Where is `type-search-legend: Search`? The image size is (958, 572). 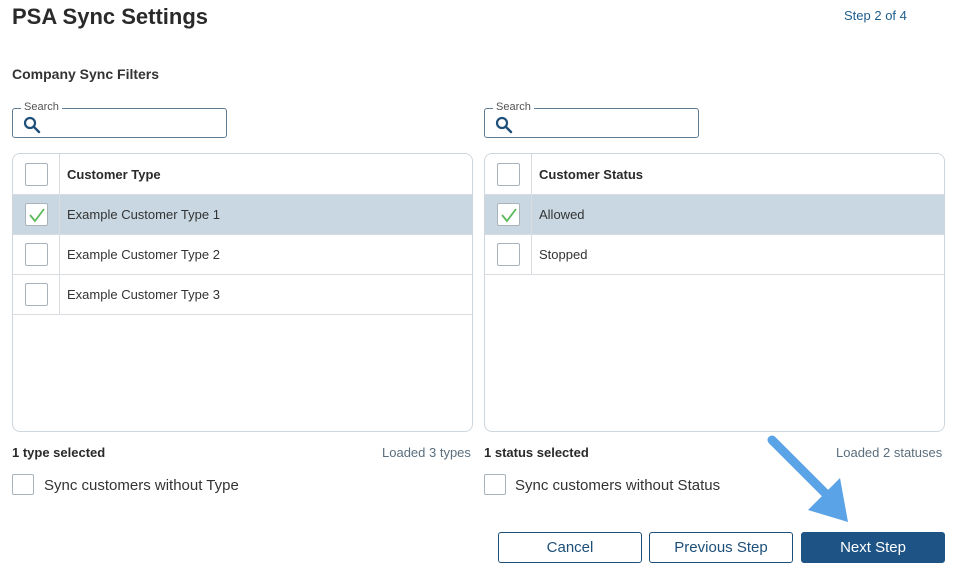 type-search-legend: Search is located at coordinates (41, 107).